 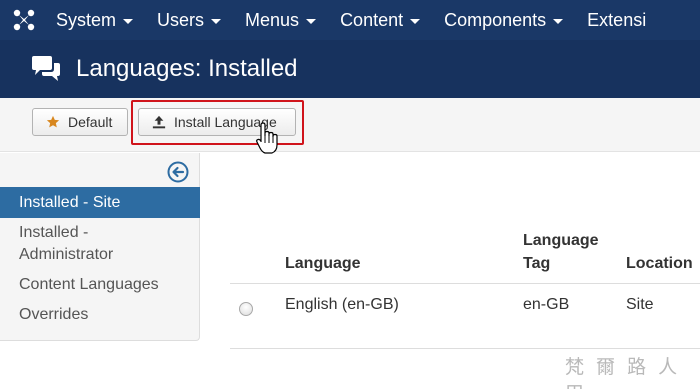 I want to click on sidebar-item-content-languages: Content Languages, so click(x=100, y=285).